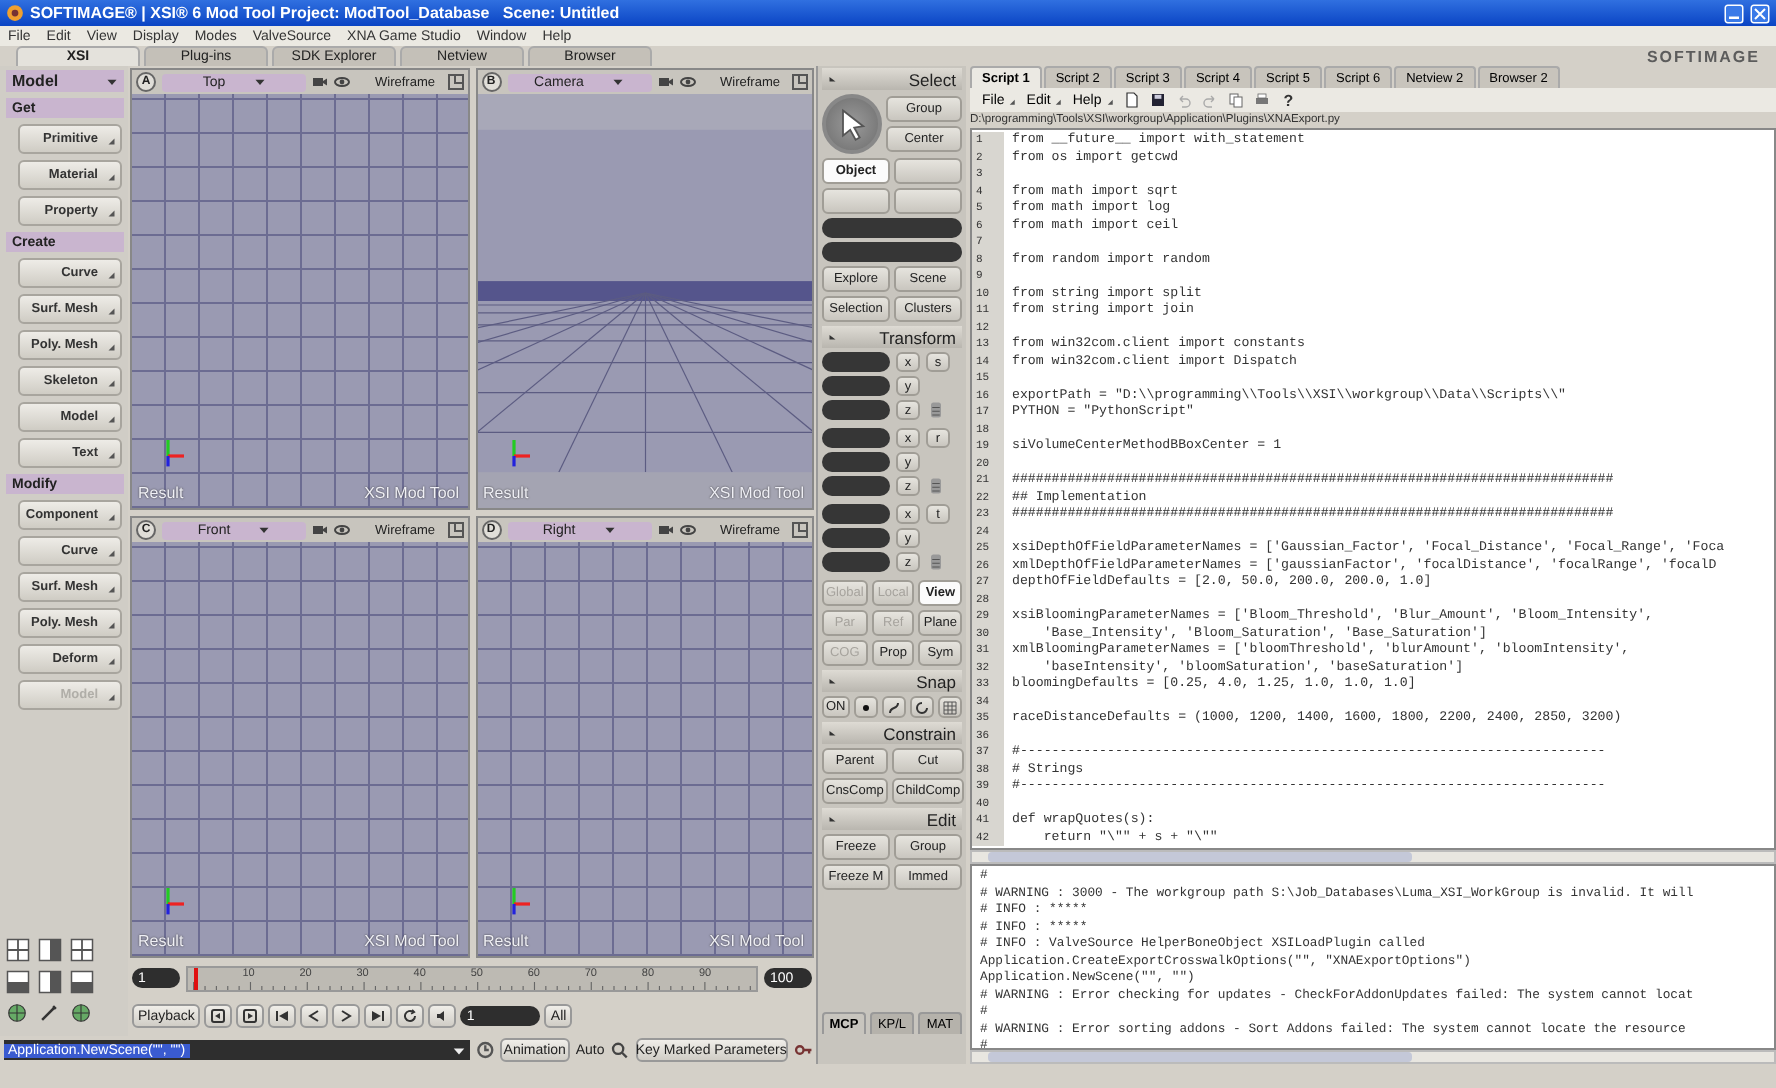  What do you see at coordinates (1261, 100) in the screenshot?
I see `print-icon` at bounding box center [1261, 100].